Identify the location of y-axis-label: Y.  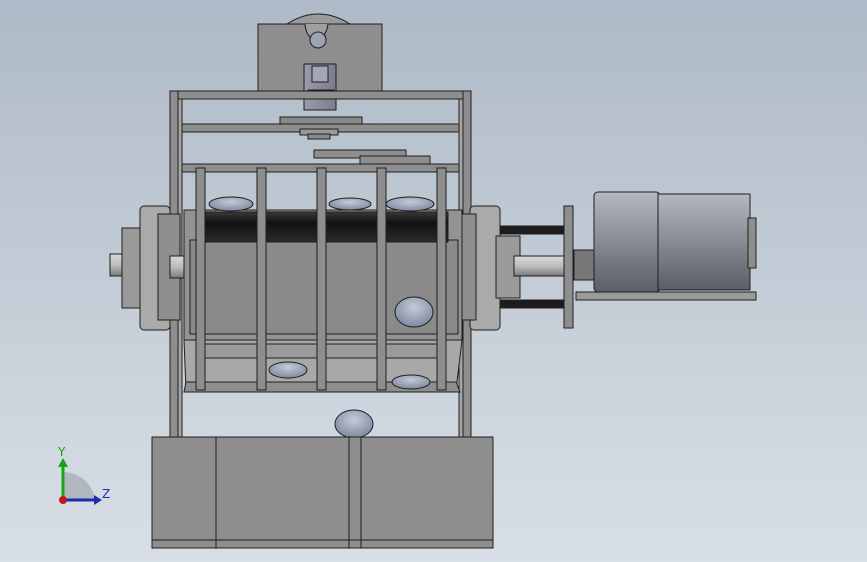
(61, 452).